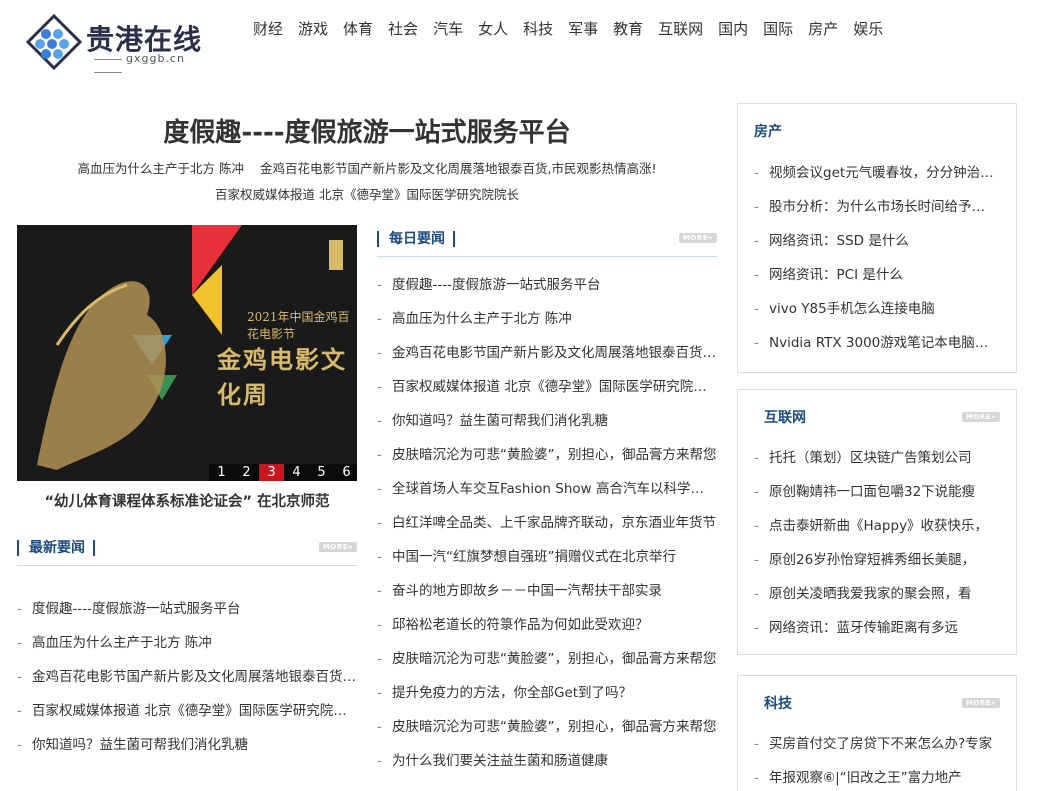  I want to click on list-item: 网络资讯：PCI 是什么, so click(876, 275).